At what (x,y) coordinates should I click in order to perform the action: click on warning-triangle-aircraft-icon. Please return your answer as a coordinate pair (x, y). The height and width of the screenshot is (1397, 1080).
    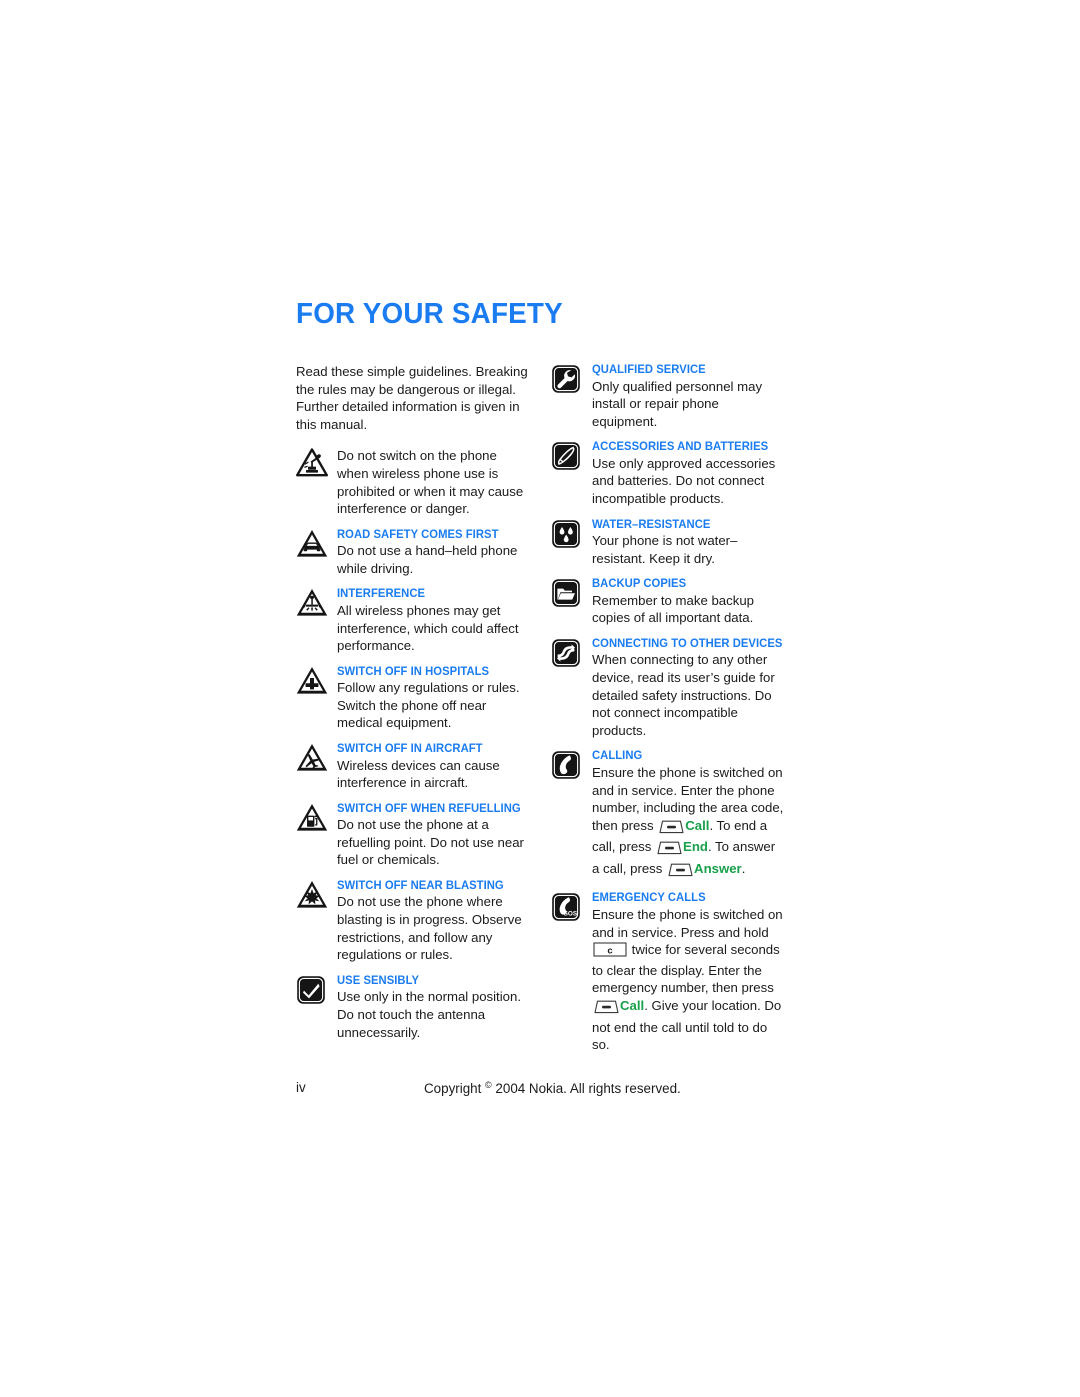
    Looking at the image, I should click on (312, 757).